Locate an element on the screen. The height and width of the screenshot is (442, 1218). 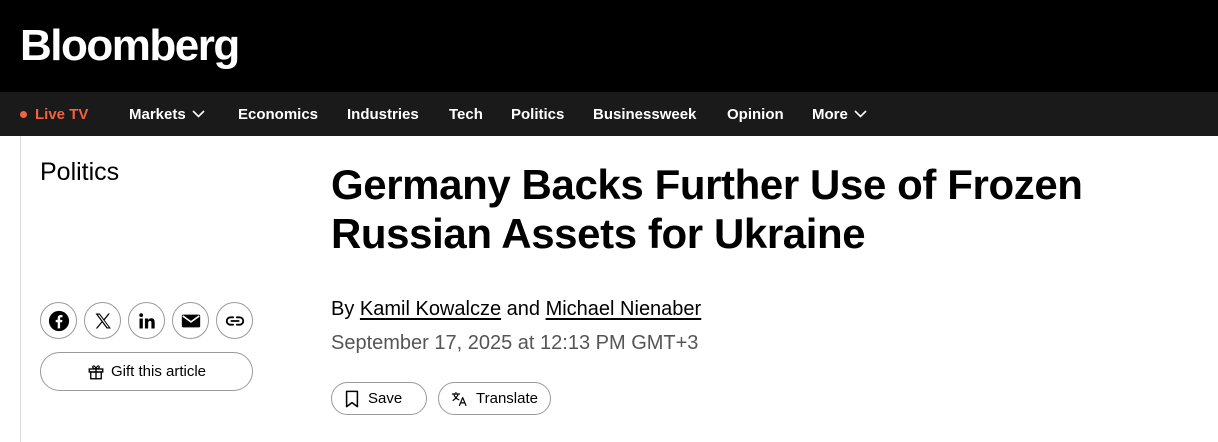
link-icon is located at coordinates (234, 320).